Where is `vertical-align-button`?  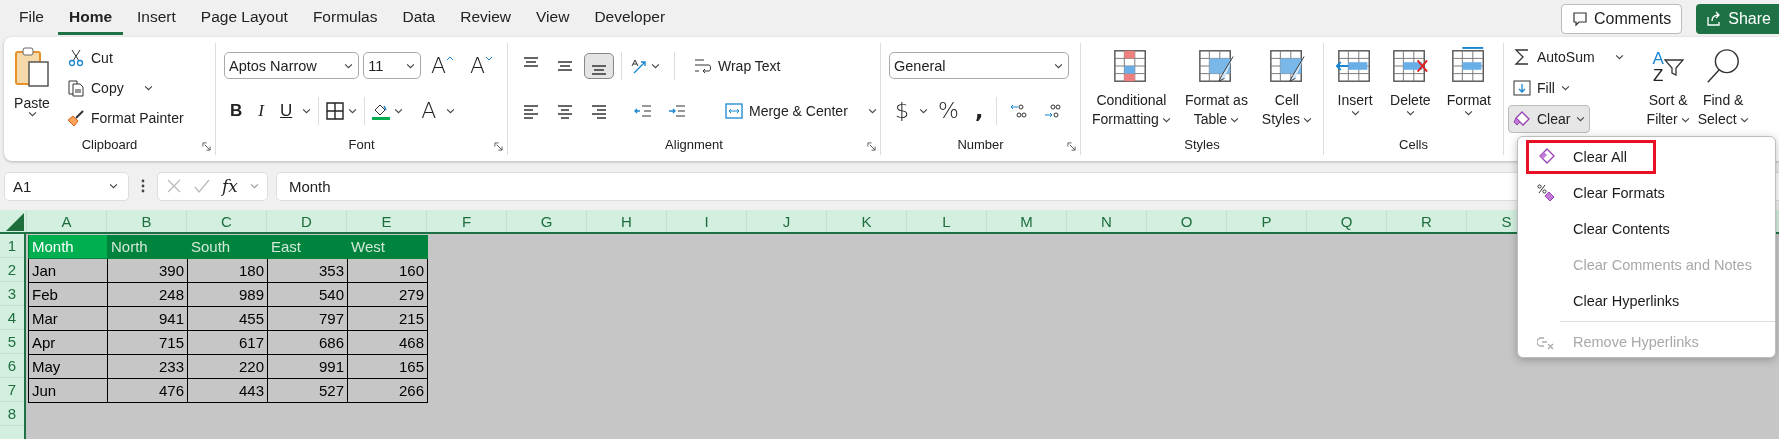 vertical-align-button is located at coordinates (599, 65).